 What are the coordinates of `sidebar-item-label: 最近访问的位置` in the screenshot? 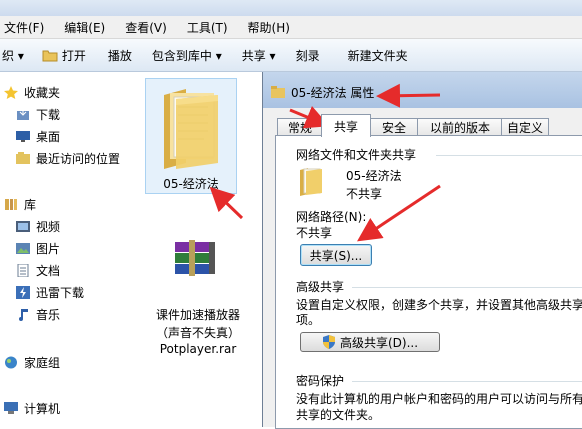 It's located at (78, 158).